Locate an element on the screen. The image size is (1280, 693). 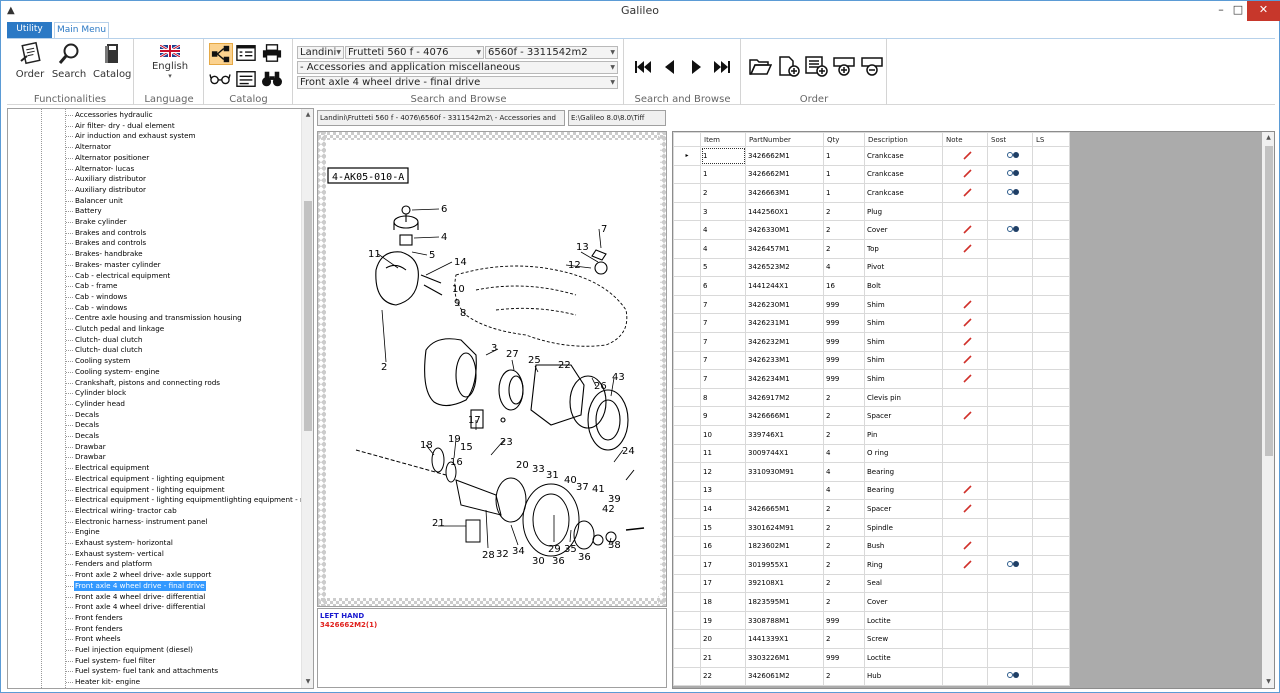
tree-item: Exhaust system- vertical is located at coordinates (119, 554).